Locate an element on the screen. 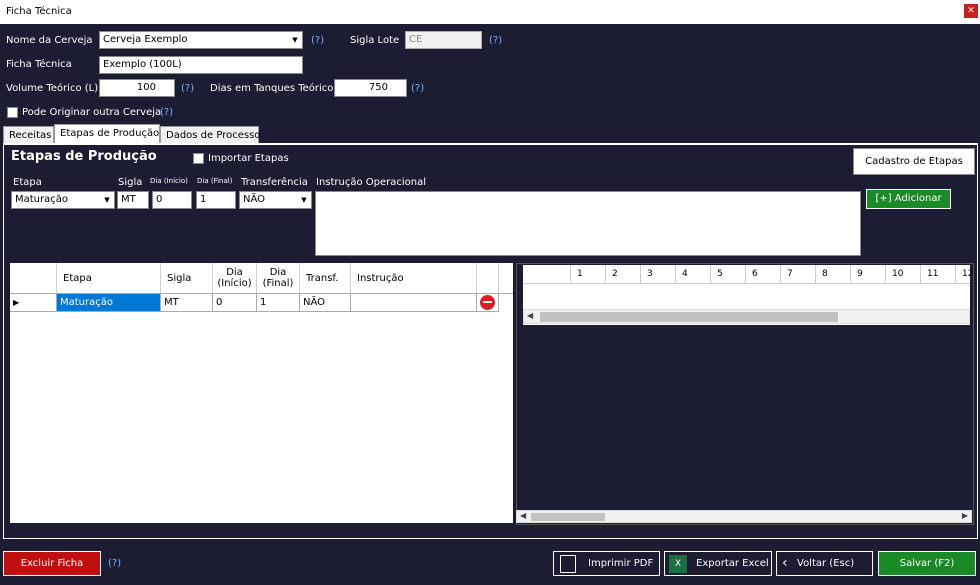  voltar-label: Voltar (Esc) is located at coordinates (826, 563).